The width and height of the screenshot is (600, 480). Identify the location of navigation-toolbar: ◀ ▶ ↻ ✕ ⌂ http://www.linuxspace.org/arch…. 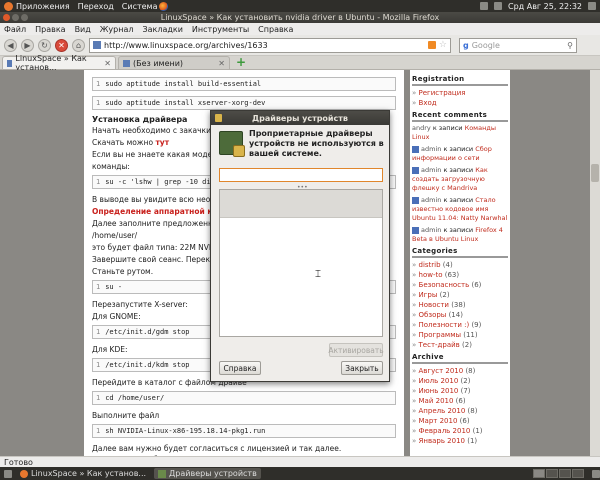
(300, 45).